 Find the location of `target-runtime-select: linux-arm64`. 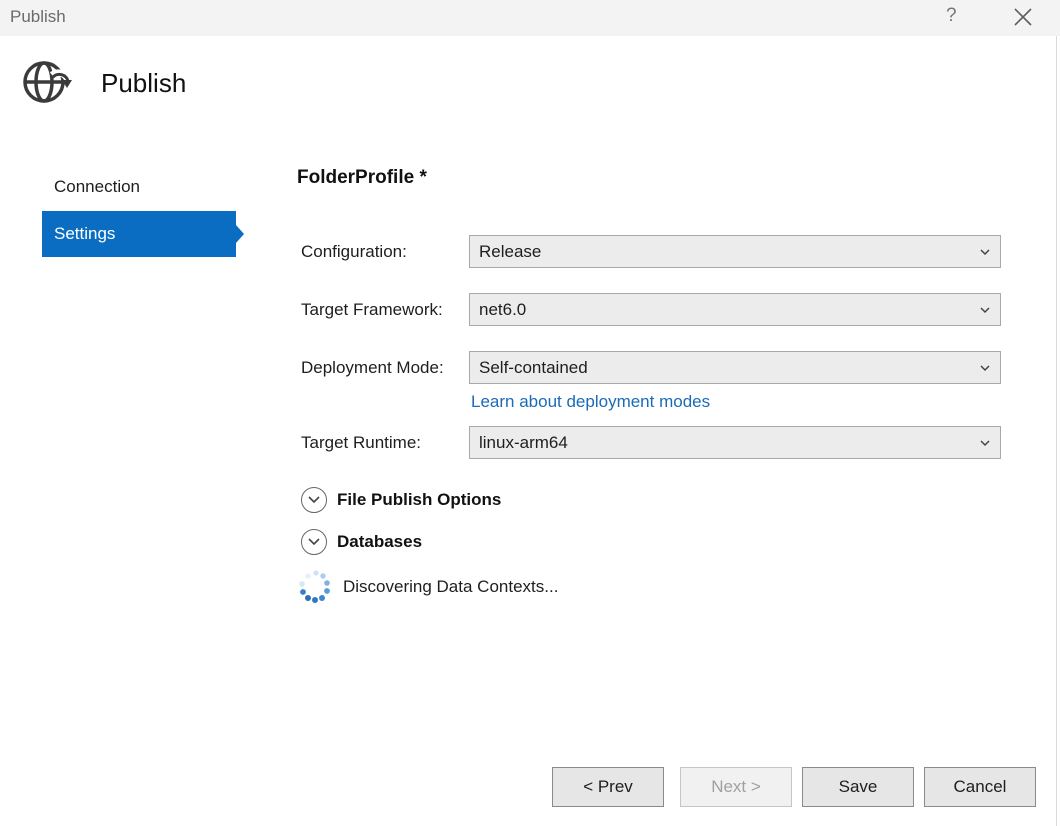

target-runtime-select: linux-arm64 is located at coordinates (735, 442).